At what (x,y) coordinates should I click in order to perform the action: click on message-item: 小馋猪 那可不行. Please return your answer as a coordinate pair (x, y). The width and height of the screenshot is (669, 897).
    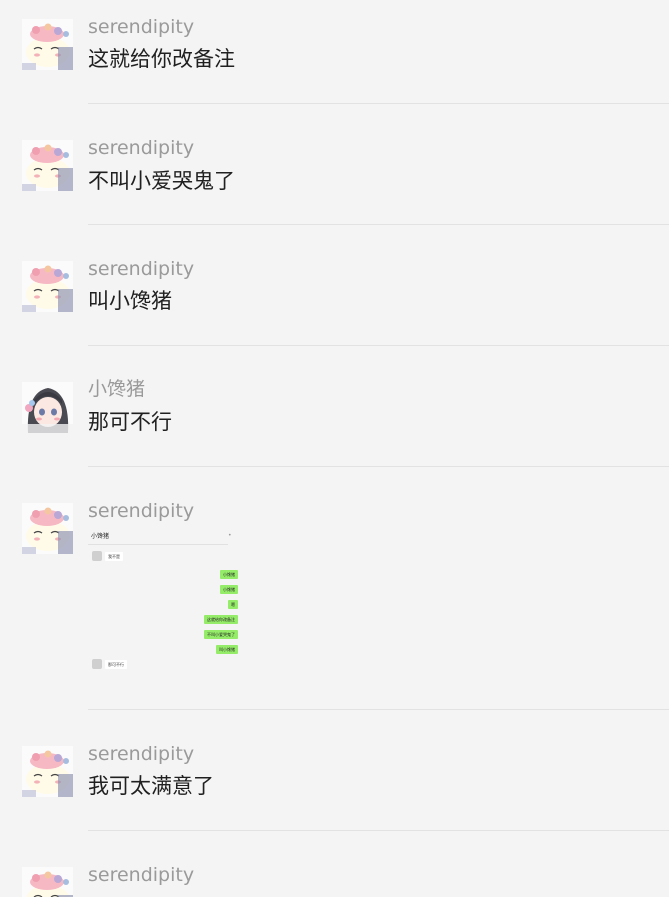
    Looking at the image, I should click on (334, 415).